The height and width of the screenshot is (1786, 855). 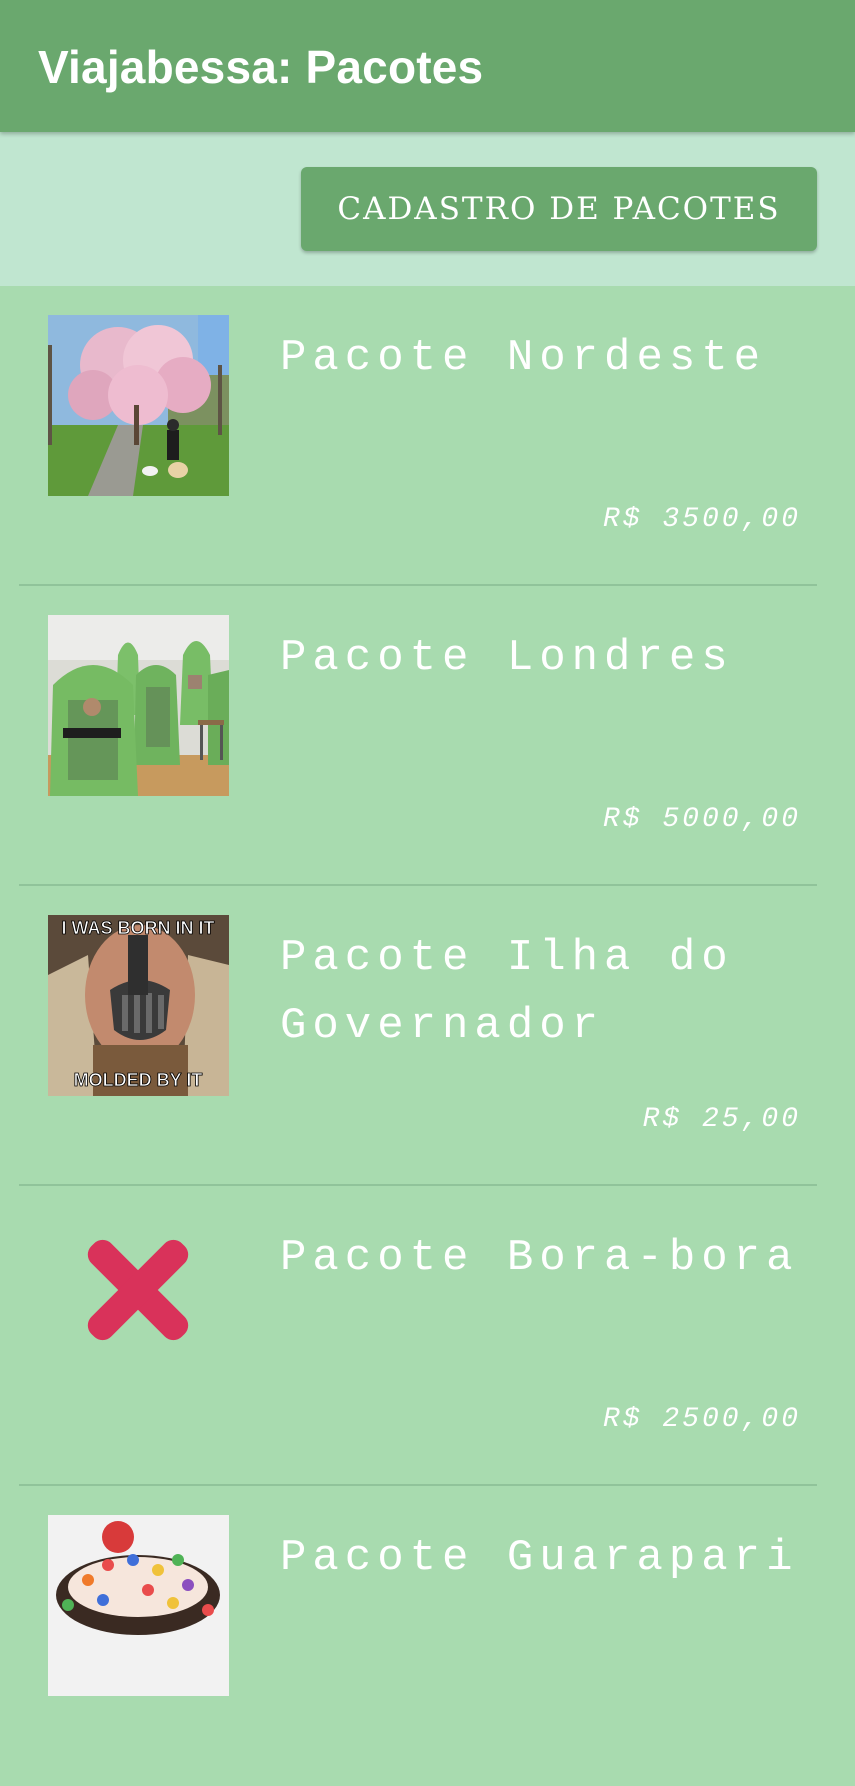 What do you see at coordinates (539, 1558) in the screenshot?
I see `package-name: Pacote Guarapari` at bounding box center [539, 1558].